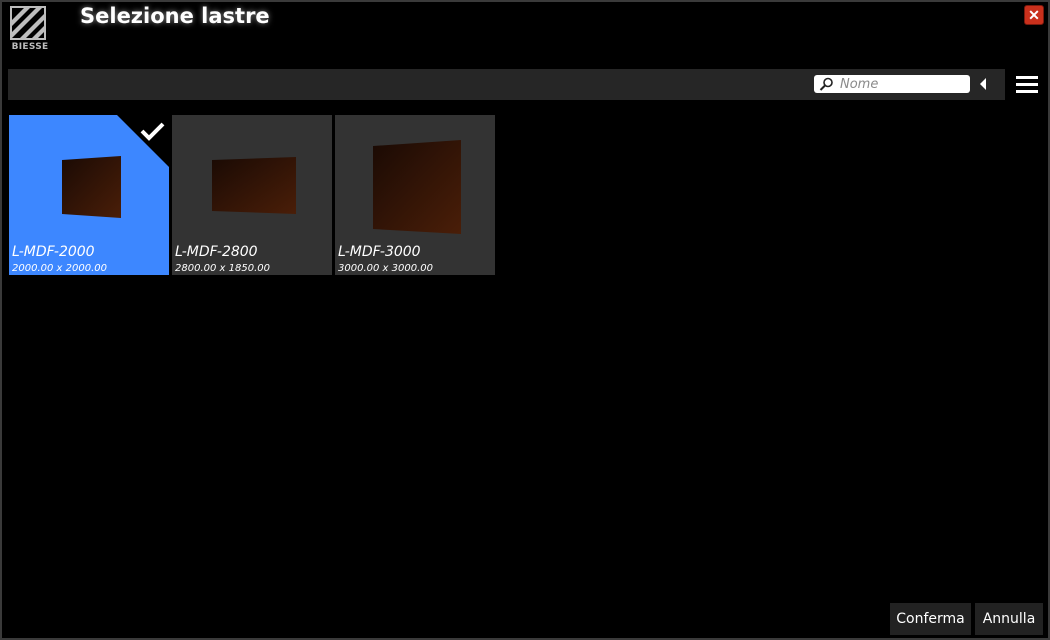  Describe the element at coordinates (30, 47) in the screenshot. I see `logo-text: BIESSE` at that location.